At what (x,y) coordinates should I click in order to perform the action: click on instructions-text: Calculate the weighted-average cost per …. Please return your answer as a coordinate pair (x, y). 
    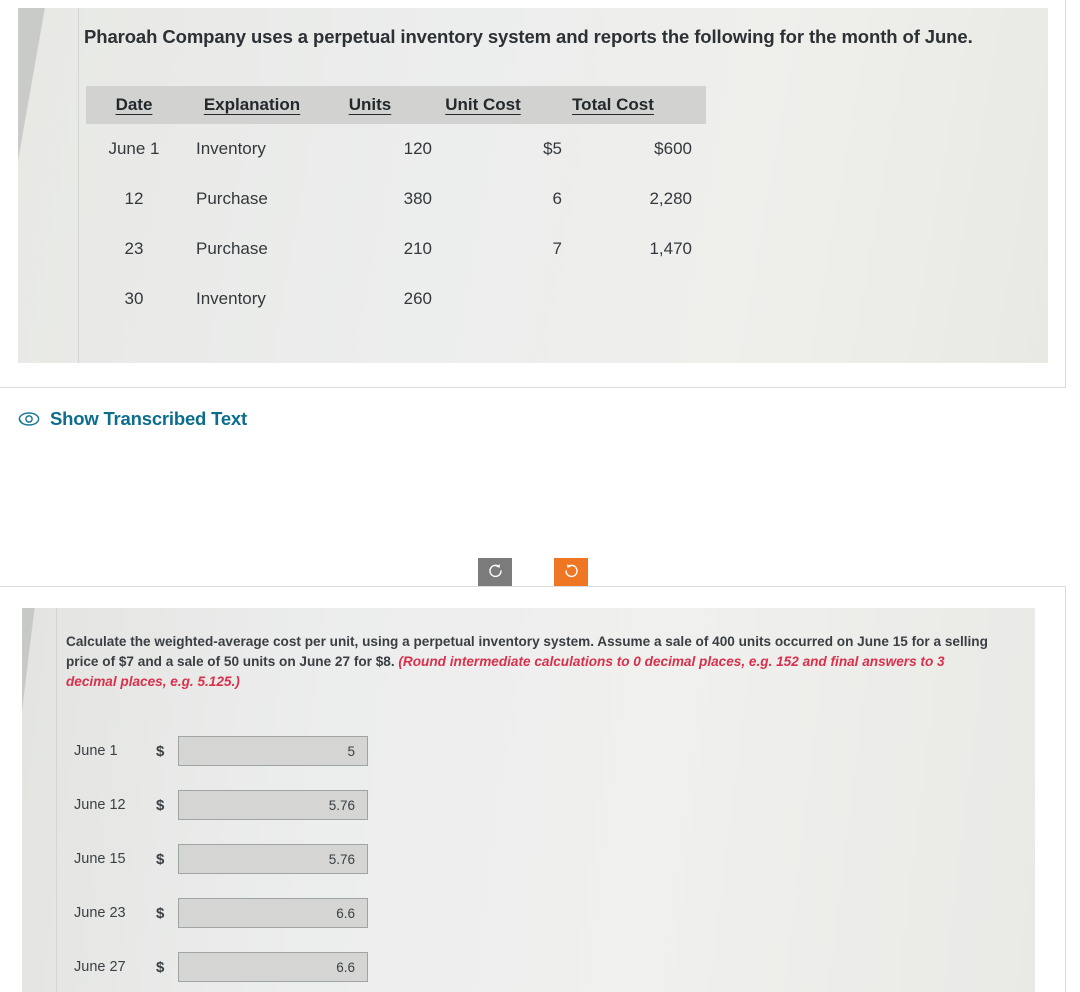
    Looking at the image, I should click on (531, 662).